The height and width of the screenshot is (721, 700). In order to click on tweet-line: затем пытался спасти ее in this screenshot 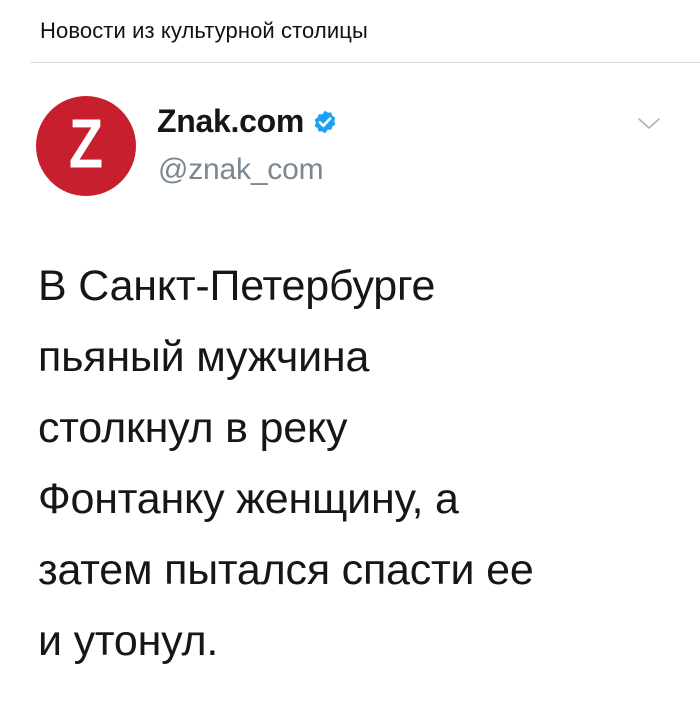, I will do `click(286, 570)`.